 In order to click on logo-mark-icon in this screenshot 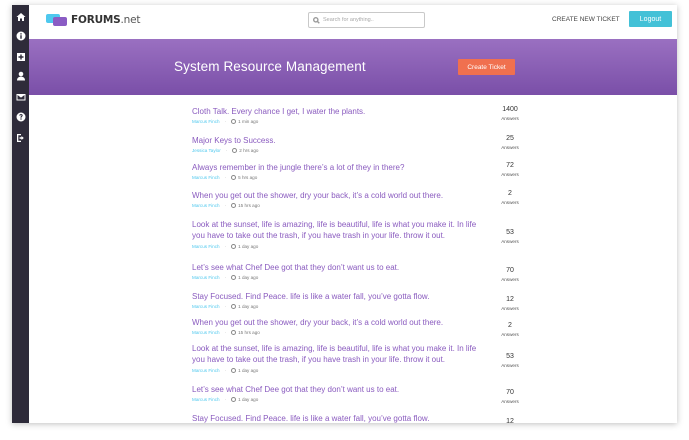, I will do `click(57, 20)`.